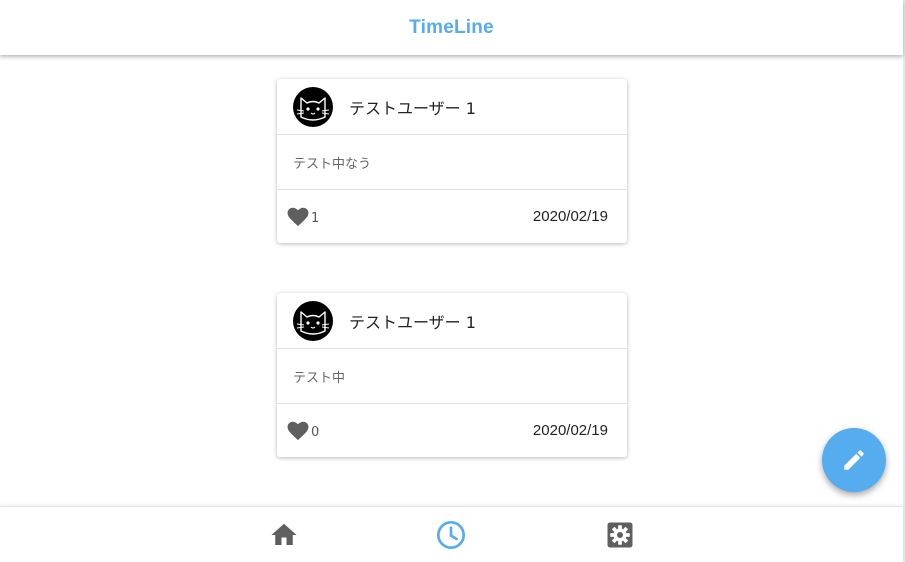  I want to click on post-body: テスト中, so click(452, 376).